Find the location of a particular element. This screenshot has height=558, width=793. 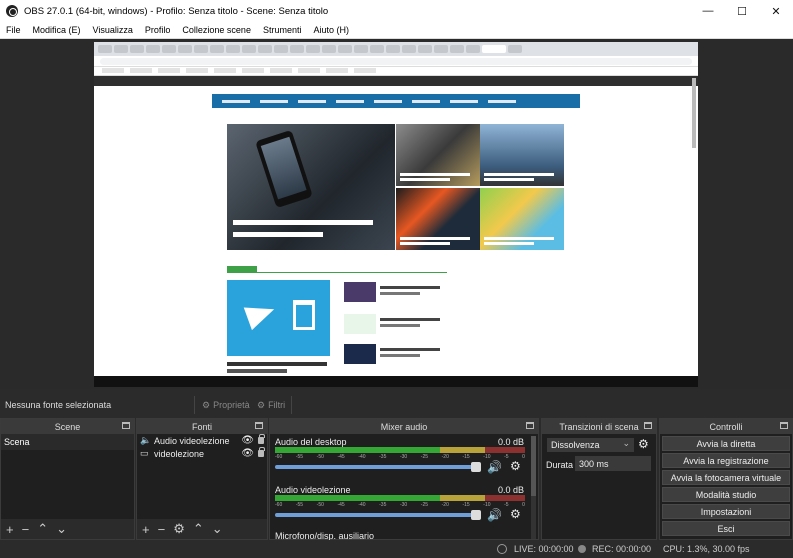

mixer-title: Mixer audio is located at coordinates (404, 426).